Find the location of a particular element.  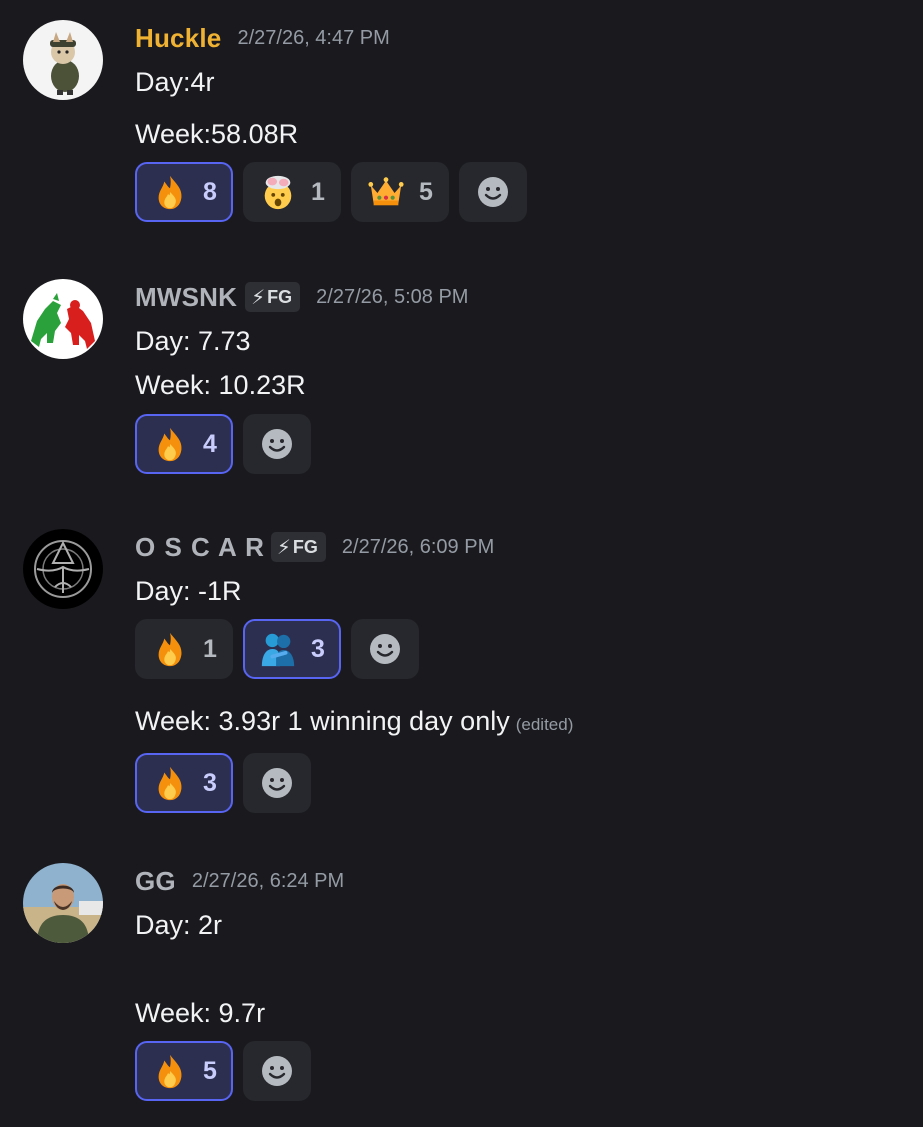

reaction-exploding-head: 1 is located at coordinates (292, 192).